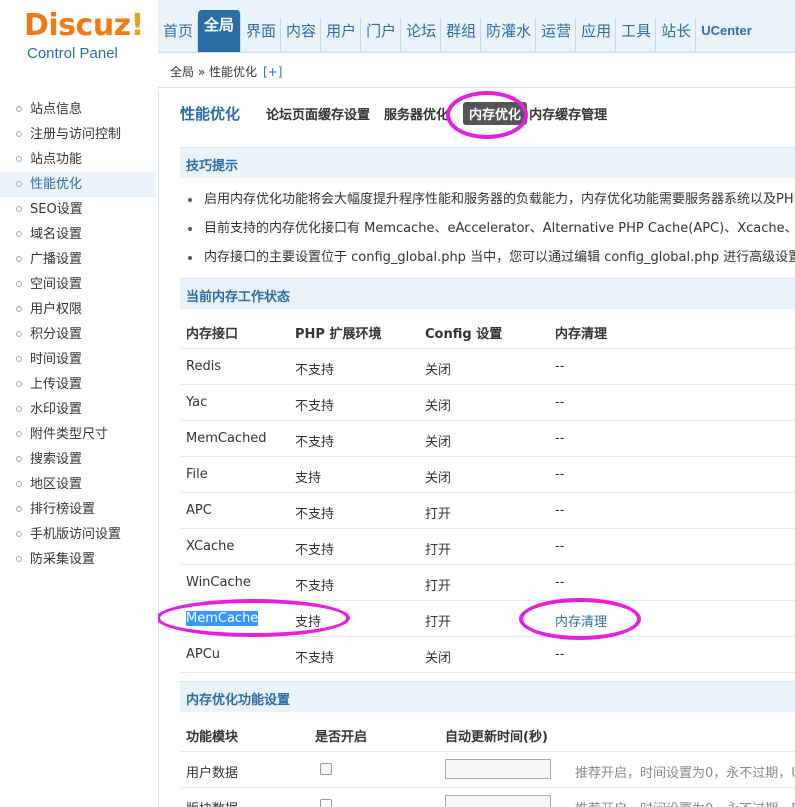 The width and height of the screenshot is (795, 807). I want to click on nav-users: 用户, so click(341, 35).